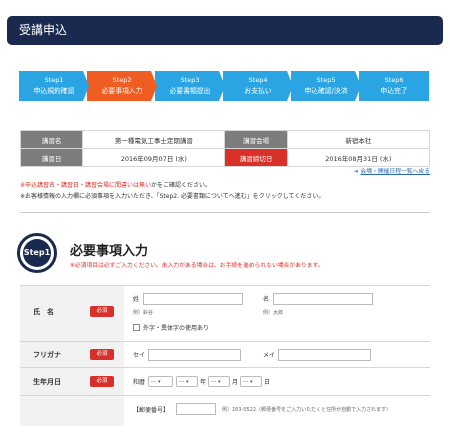  What do you see at coordinates (72, 313) in the screenshot?
I see `name-label-cell: 氏 名 必須` at bounding box center [72, 313].